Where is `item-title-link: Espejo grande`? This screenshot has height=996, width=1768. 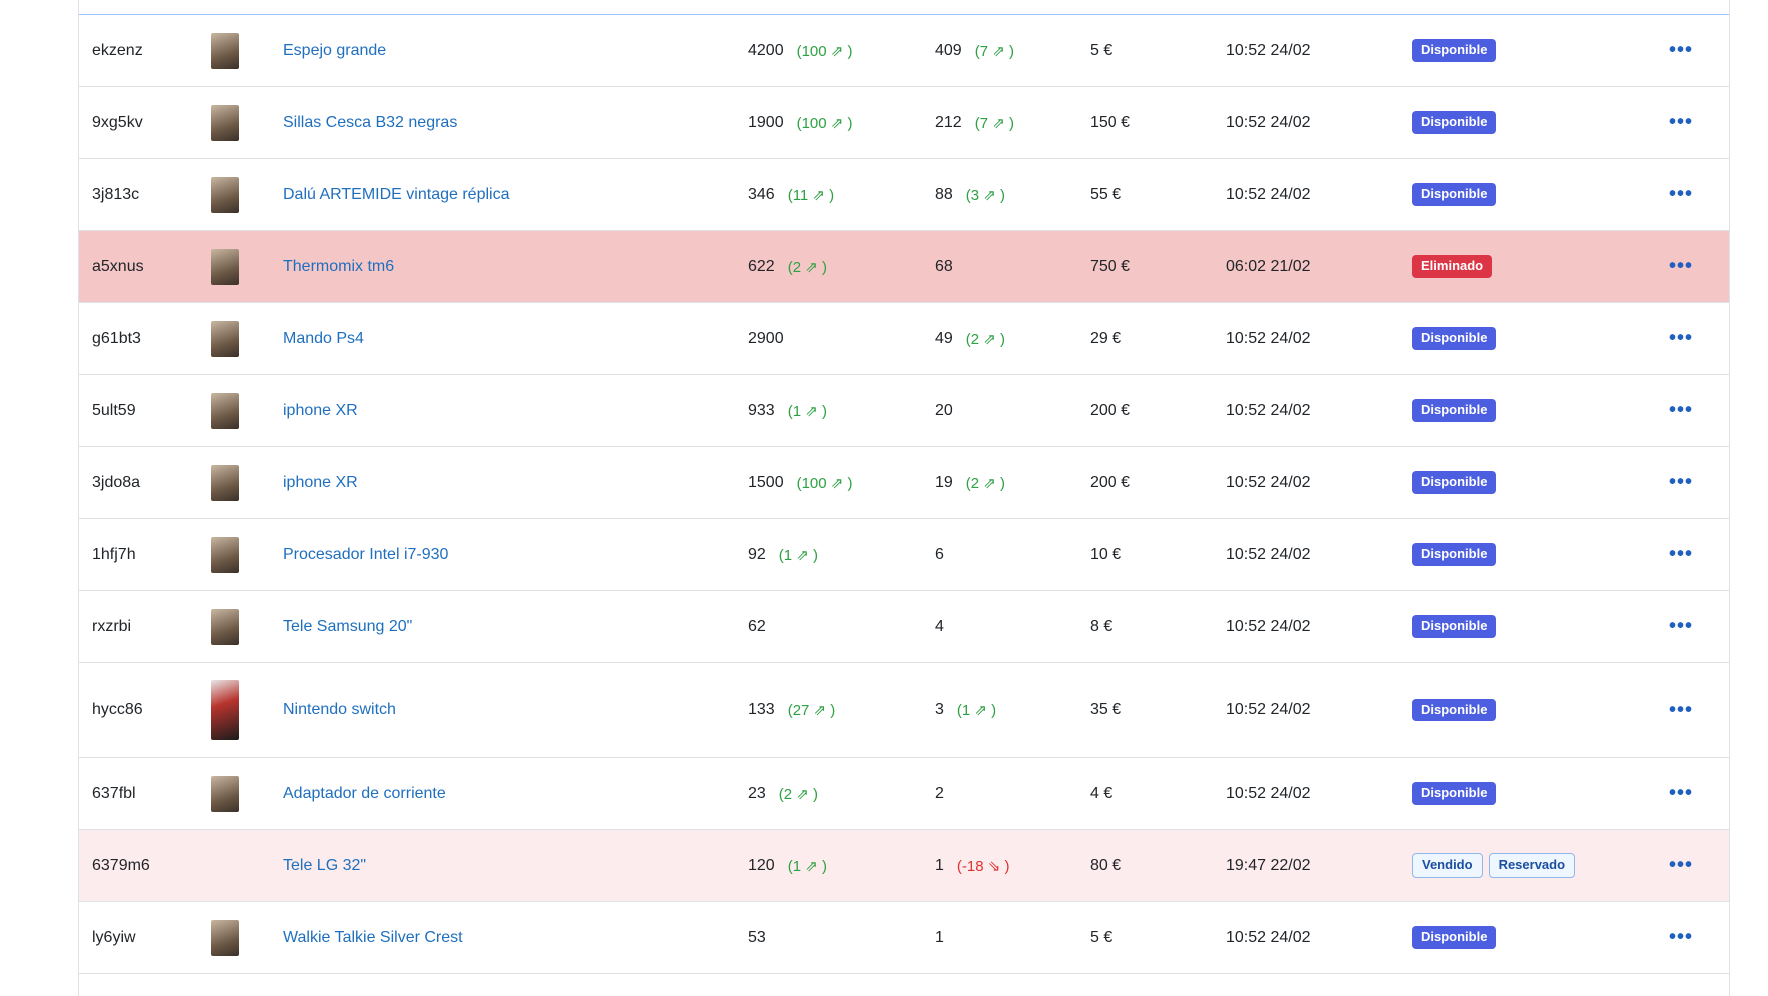 item-title-link: Espejo grande is located at coordinates (334, 51).